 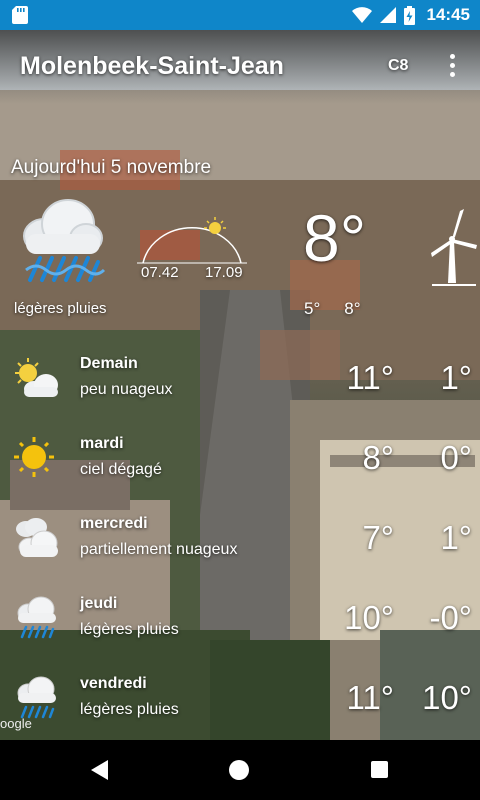 What do you see at coordinates (387, 15) in the screenshot?
I see `signal-icon` at bounding box center [387, 15].